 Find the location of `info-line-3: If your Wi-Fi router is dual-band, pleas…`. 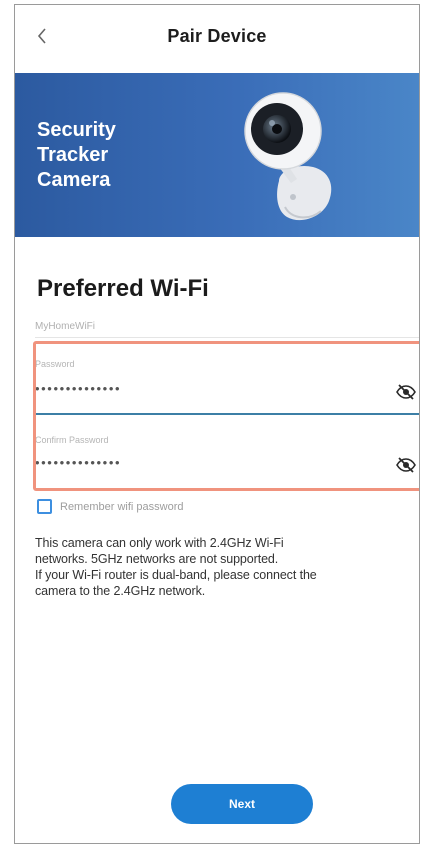

info-line-3: If your Wi-Fi router is dual-band, pleas… is located at coordinates (176, 575).